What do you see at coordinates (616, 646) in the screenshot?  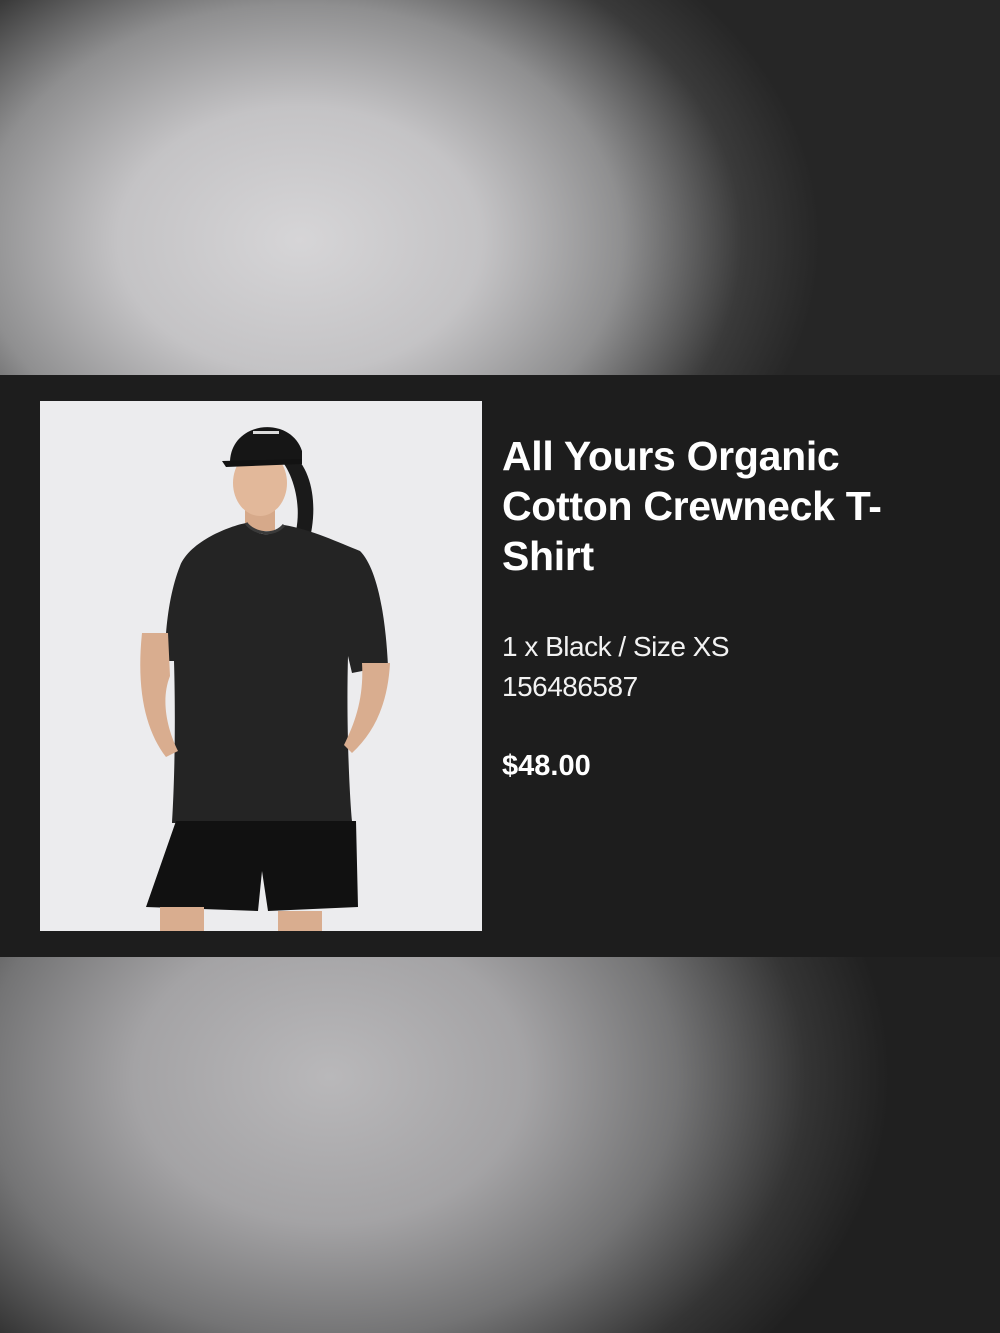 I see `product-variant: 1 x Black / Size XS` at bounding box center [616, 646].